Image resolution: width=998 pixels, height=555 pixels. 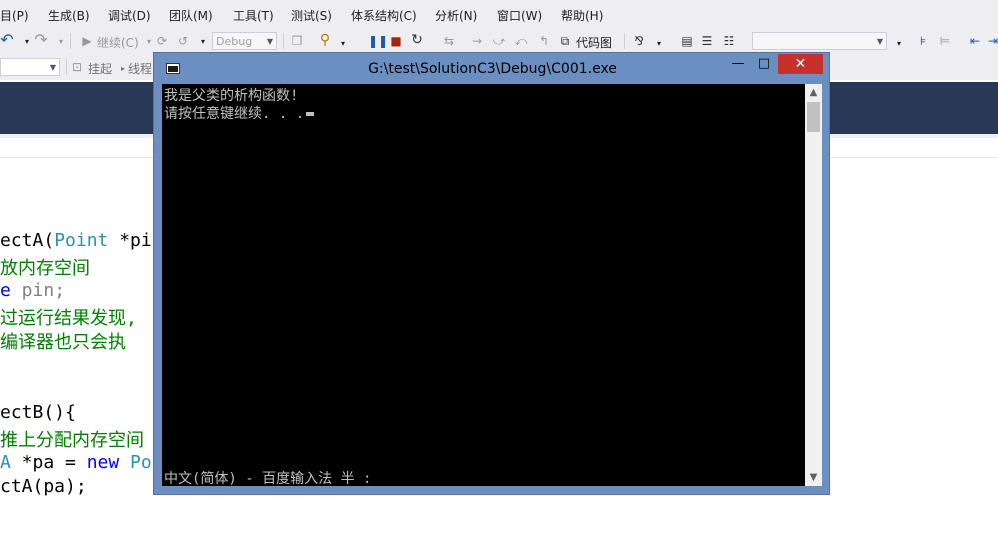 I want to click on menu-build: 生成(B), so click(x=69, y=15).